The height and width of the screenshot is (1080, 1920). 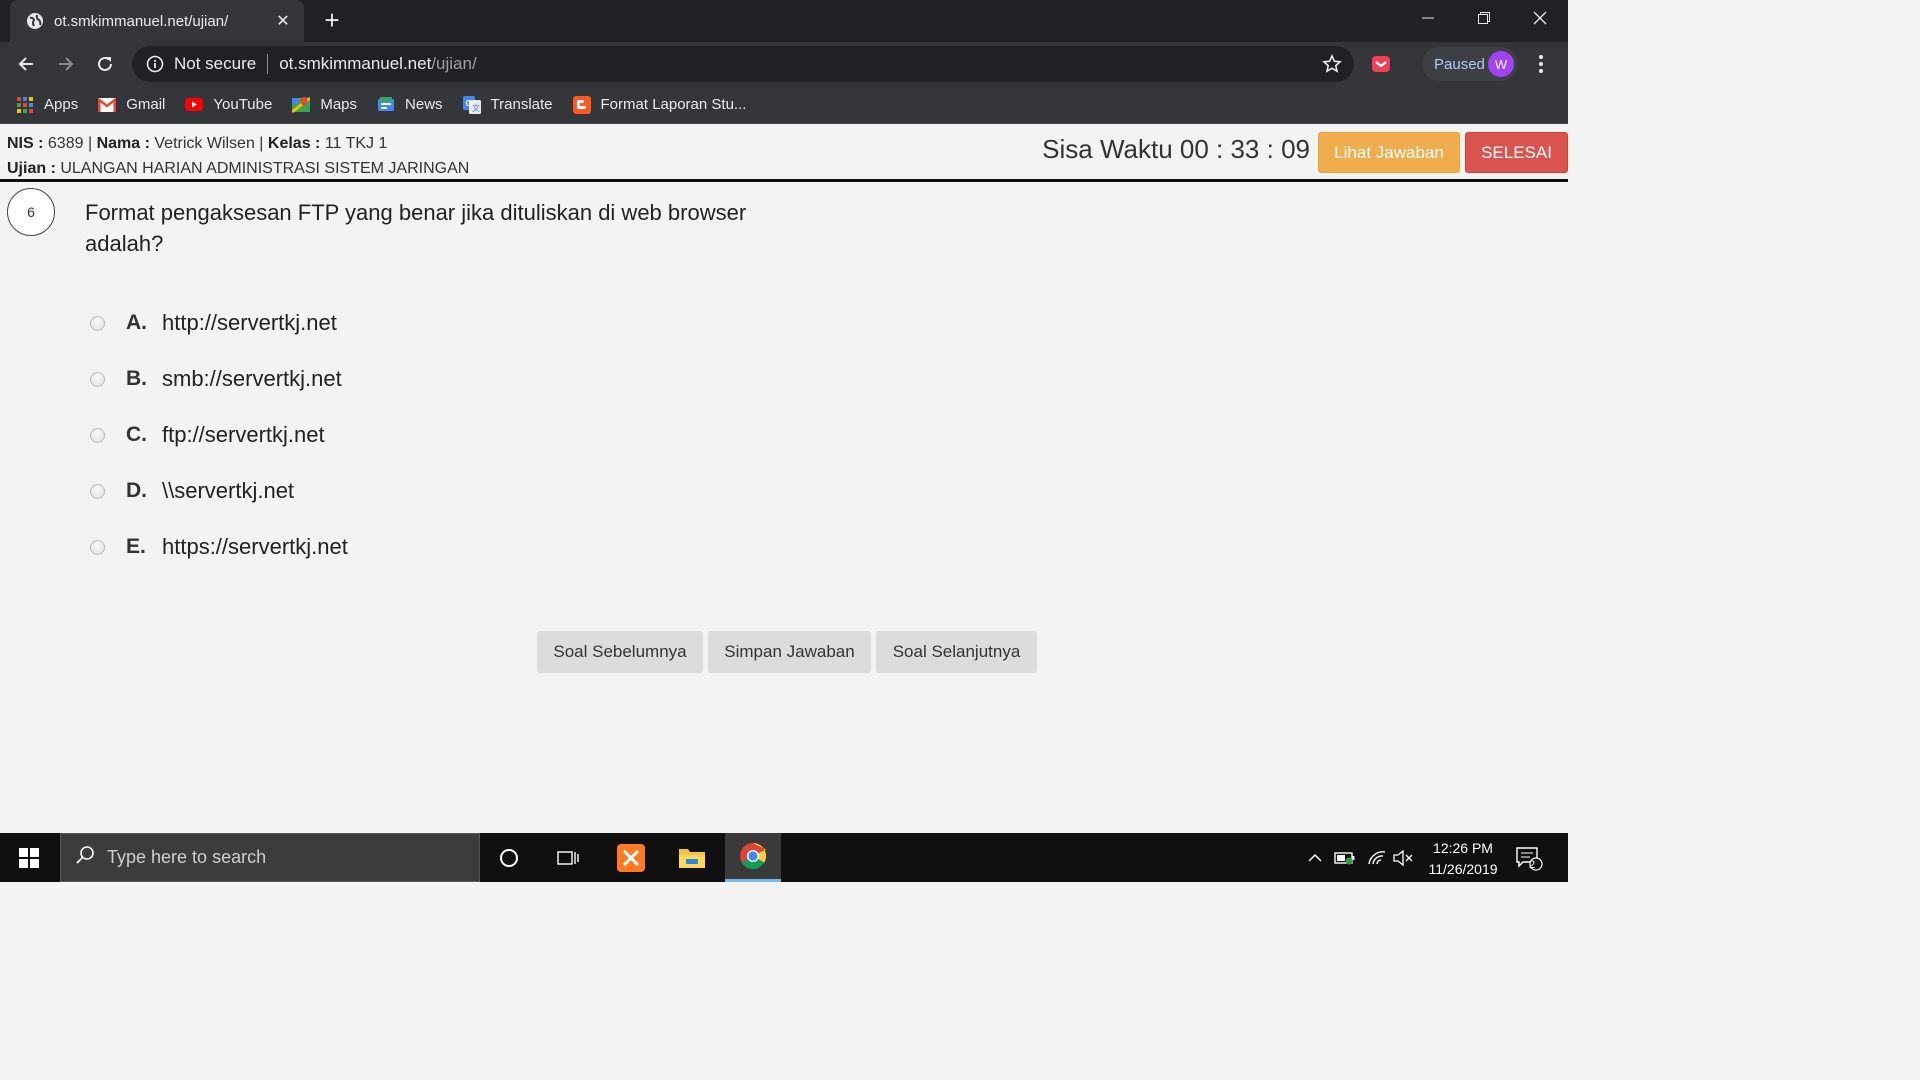 What do you see at coordinates (356, 143) in the screenshot?
I see `kelas-value: 11 TKJ 1` at bounding box center [356, 143].